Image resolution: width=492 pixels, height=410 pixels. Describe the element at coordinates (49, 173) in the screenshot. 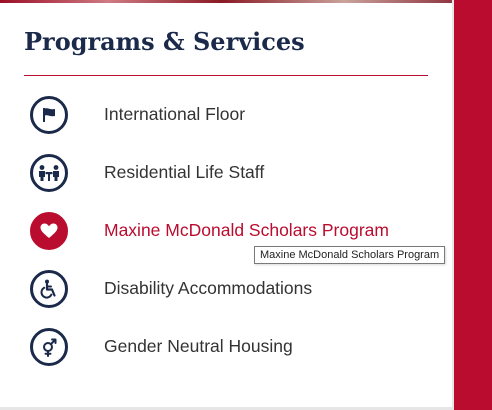

I see `people-table-icon` at that location.